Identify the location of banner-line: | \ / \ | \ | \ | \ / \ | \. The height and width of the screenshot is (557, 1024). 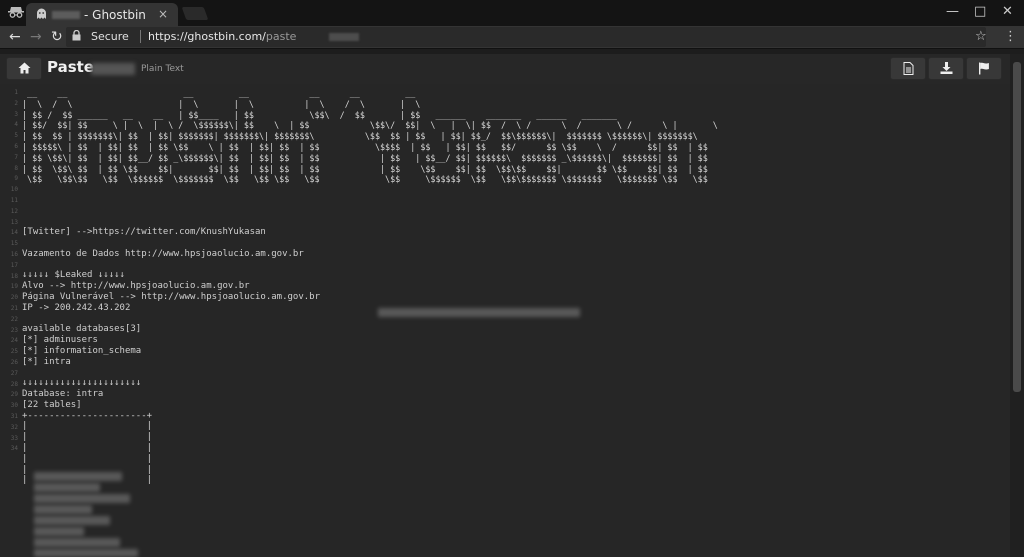
(221, 103).